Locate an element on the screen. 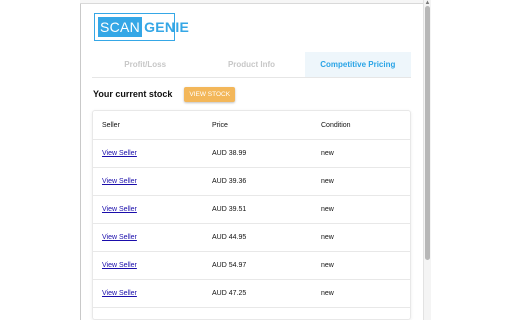  price-cell: AUD 44.95 is located at coordinates (229, 237).